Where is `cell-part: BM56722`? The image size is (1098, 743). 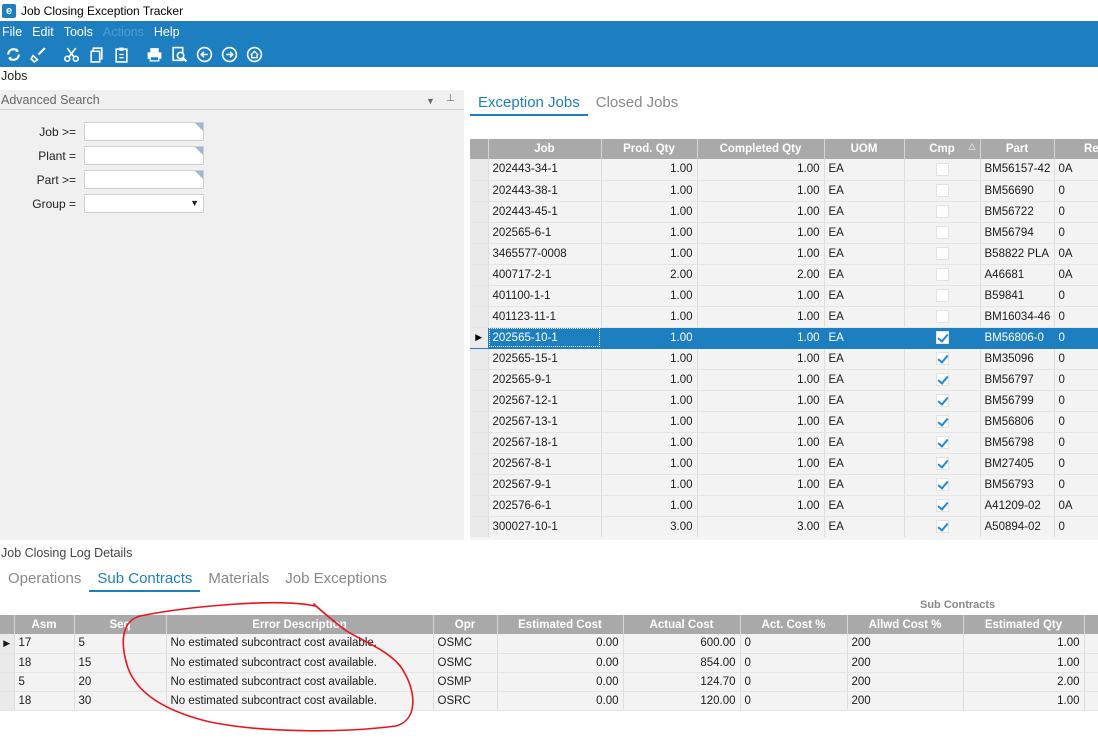
cell-part: BM56722 is located at coordinates (1017, 212).